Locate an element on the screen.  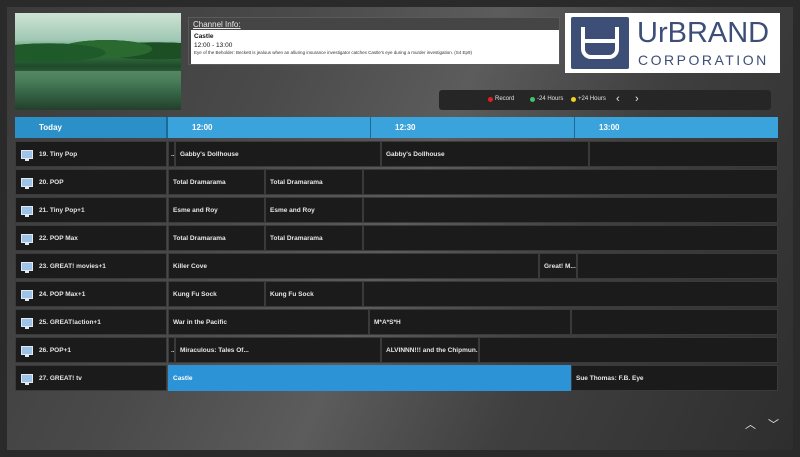
channel-row: 20. POP Total Dramarama Total Dramarama is located at coordinates (396, 182).